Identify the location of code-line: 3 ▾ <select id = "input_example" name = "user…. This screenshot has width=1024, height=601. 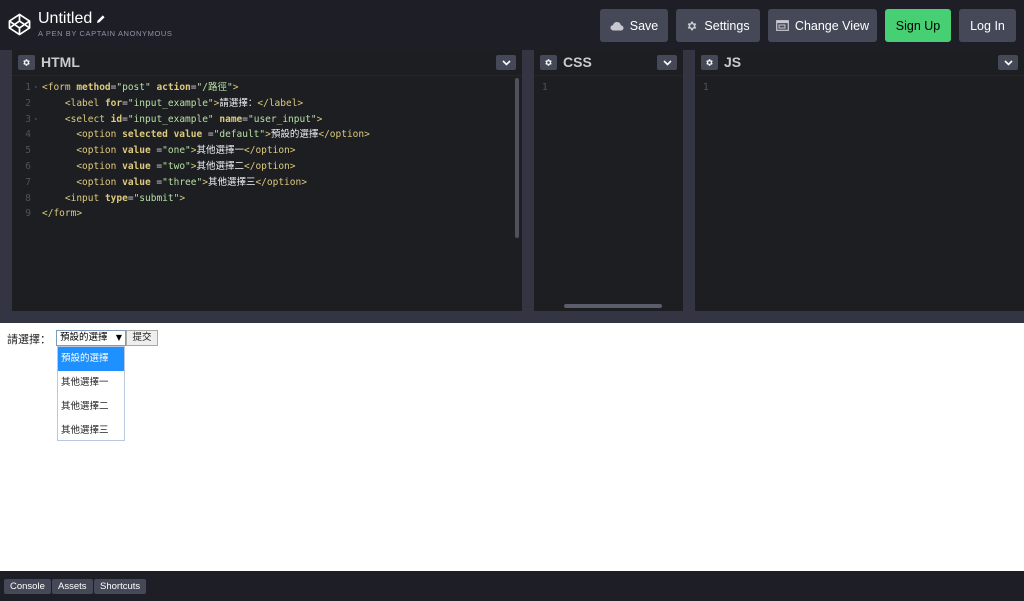
(191, 120).